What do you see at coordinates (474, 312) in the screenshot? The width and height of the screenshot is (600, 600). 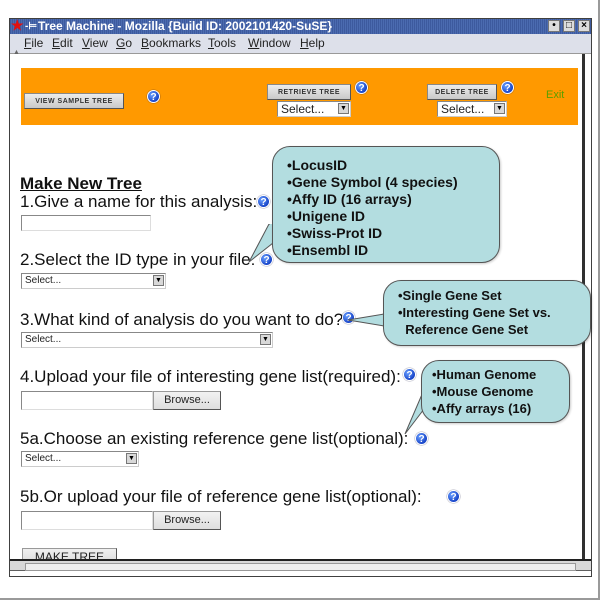 I see `callout-item: •Interesting Gene Set vs.` at bounding box center [474, 312].